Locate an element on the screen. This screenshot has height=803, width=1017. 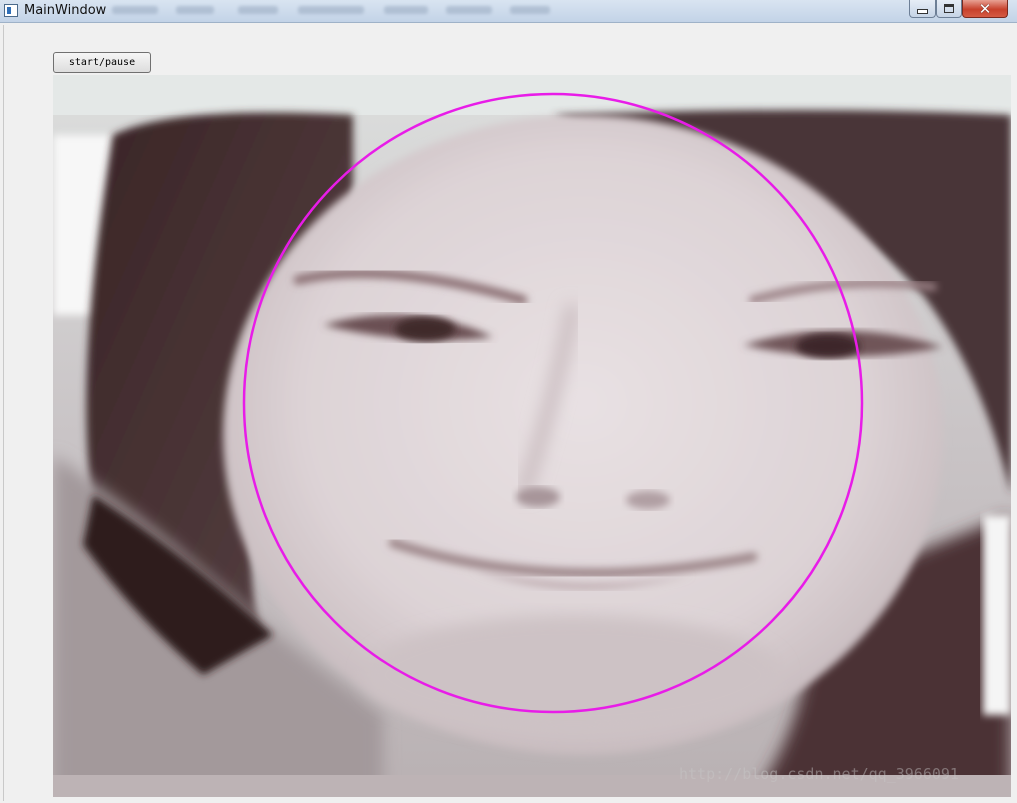
close-icon: ✕ is located at coordinates (985, 9).